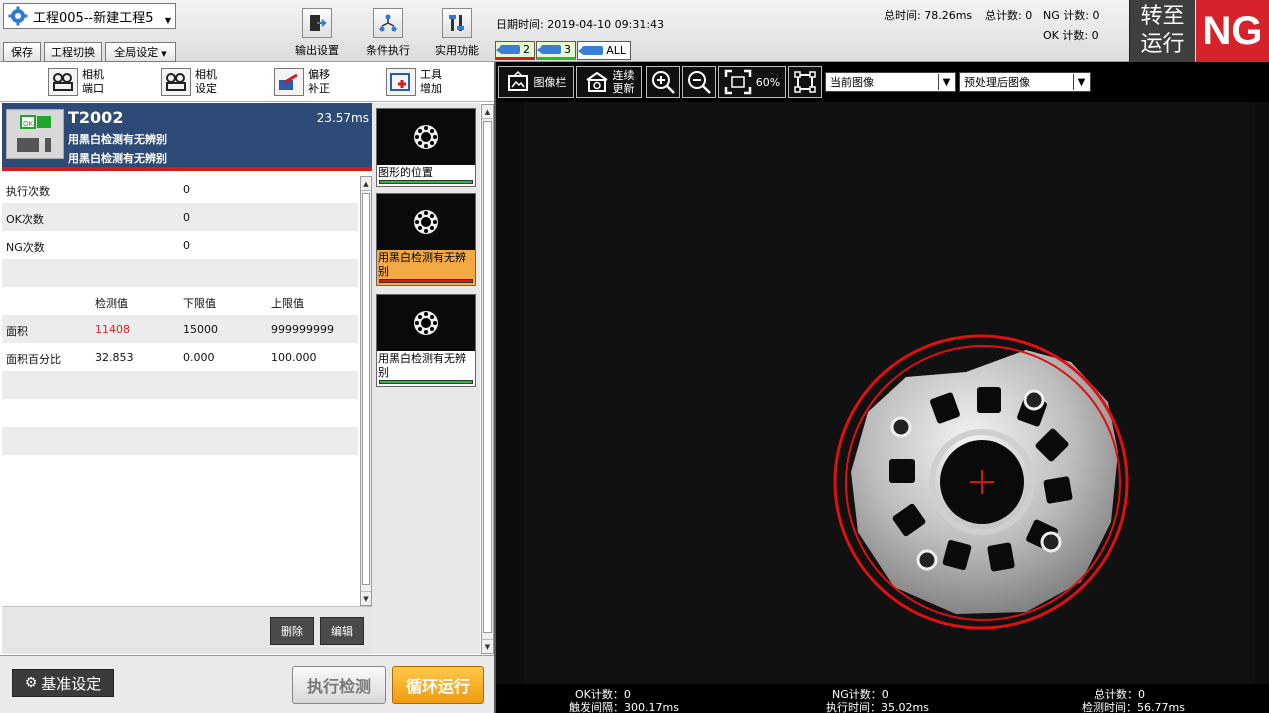  What do you see at coordinates (1009, 15) in the screenshot?
I see `total-count: 总计数: 0` at bounding box center [1009, 15].